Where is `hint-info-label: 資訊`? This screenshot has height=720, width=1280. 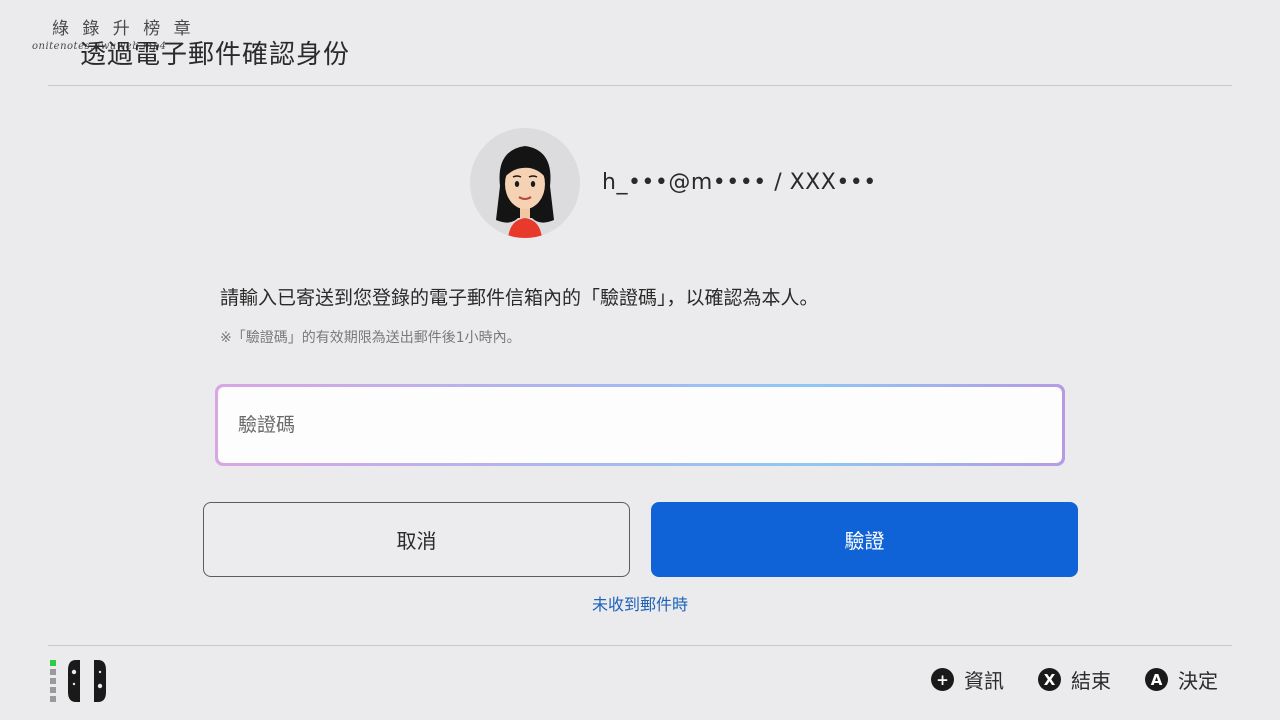
hint-info-label: 資訊 is located at coordinates (984, 681).